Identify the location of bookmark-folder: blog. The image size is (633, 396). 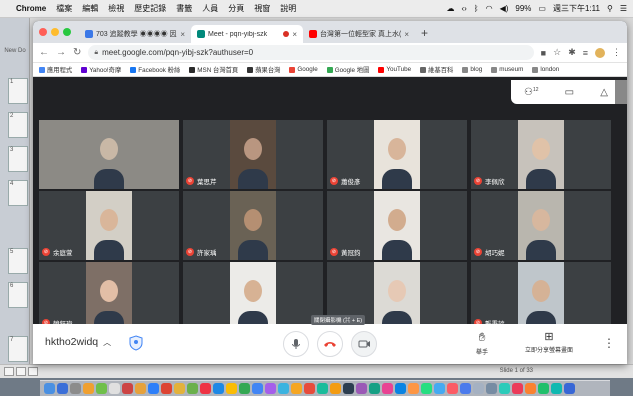
(472, 69).